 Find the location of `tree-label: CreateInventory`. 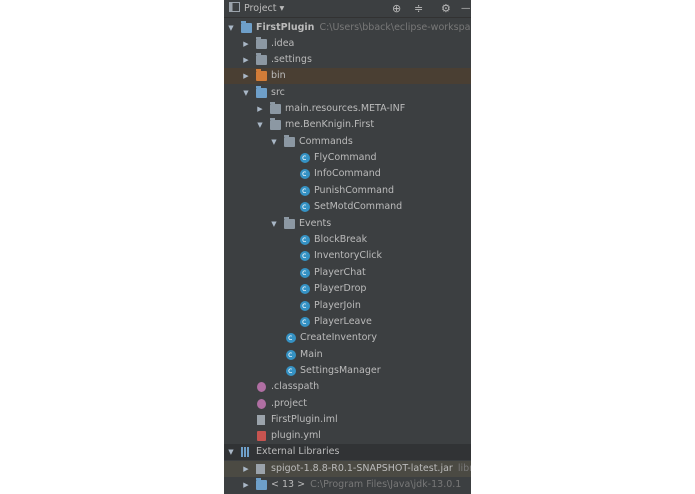

tree-label: CreateInventory is located at coordinates (338, 337).